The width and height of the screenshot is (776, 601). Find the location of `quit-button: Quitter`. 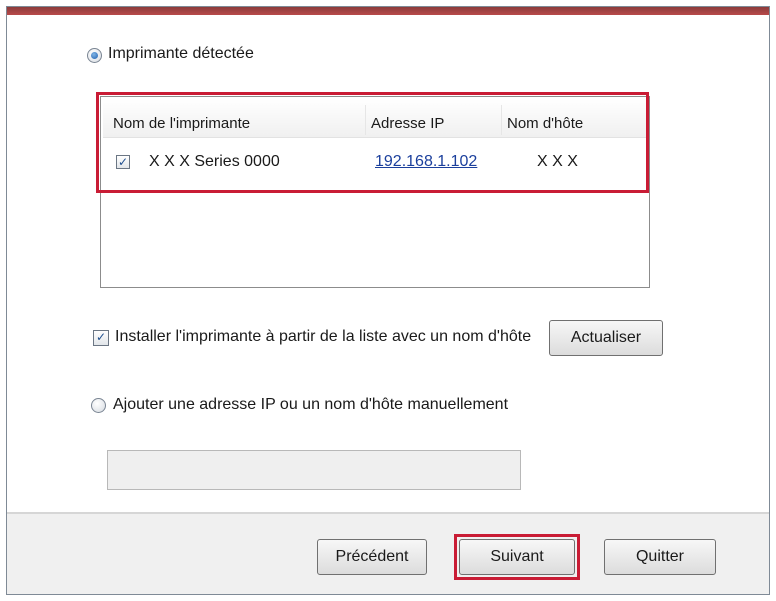

quit-button: Quitter is located at coordinates (660, 557).